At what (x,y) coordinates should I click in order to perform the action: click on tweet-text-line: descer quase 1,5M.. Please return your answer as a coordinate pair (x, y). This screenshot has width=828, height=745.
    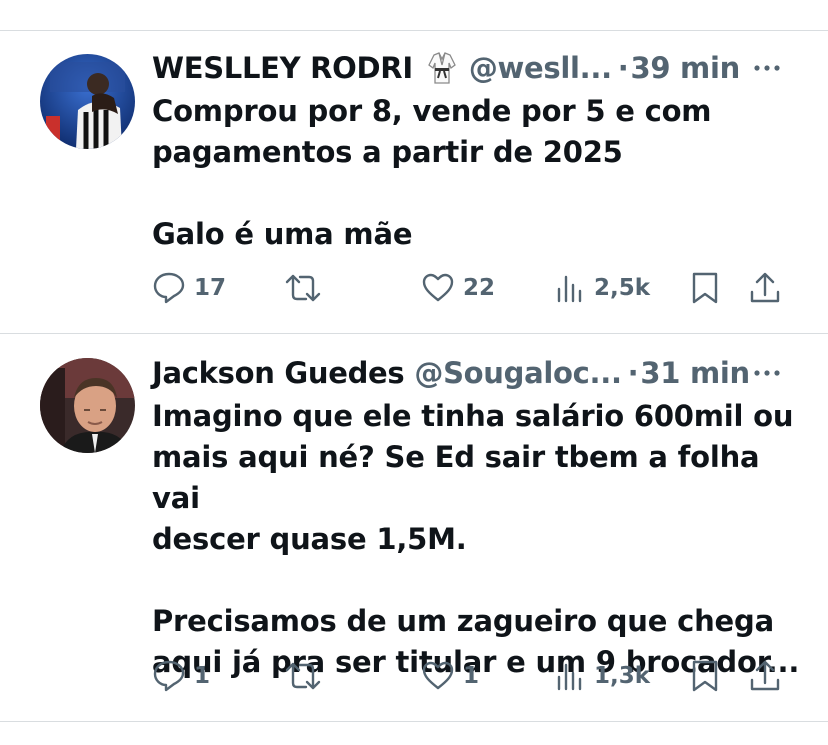
    Looking at the image, I should click on (309, 539).